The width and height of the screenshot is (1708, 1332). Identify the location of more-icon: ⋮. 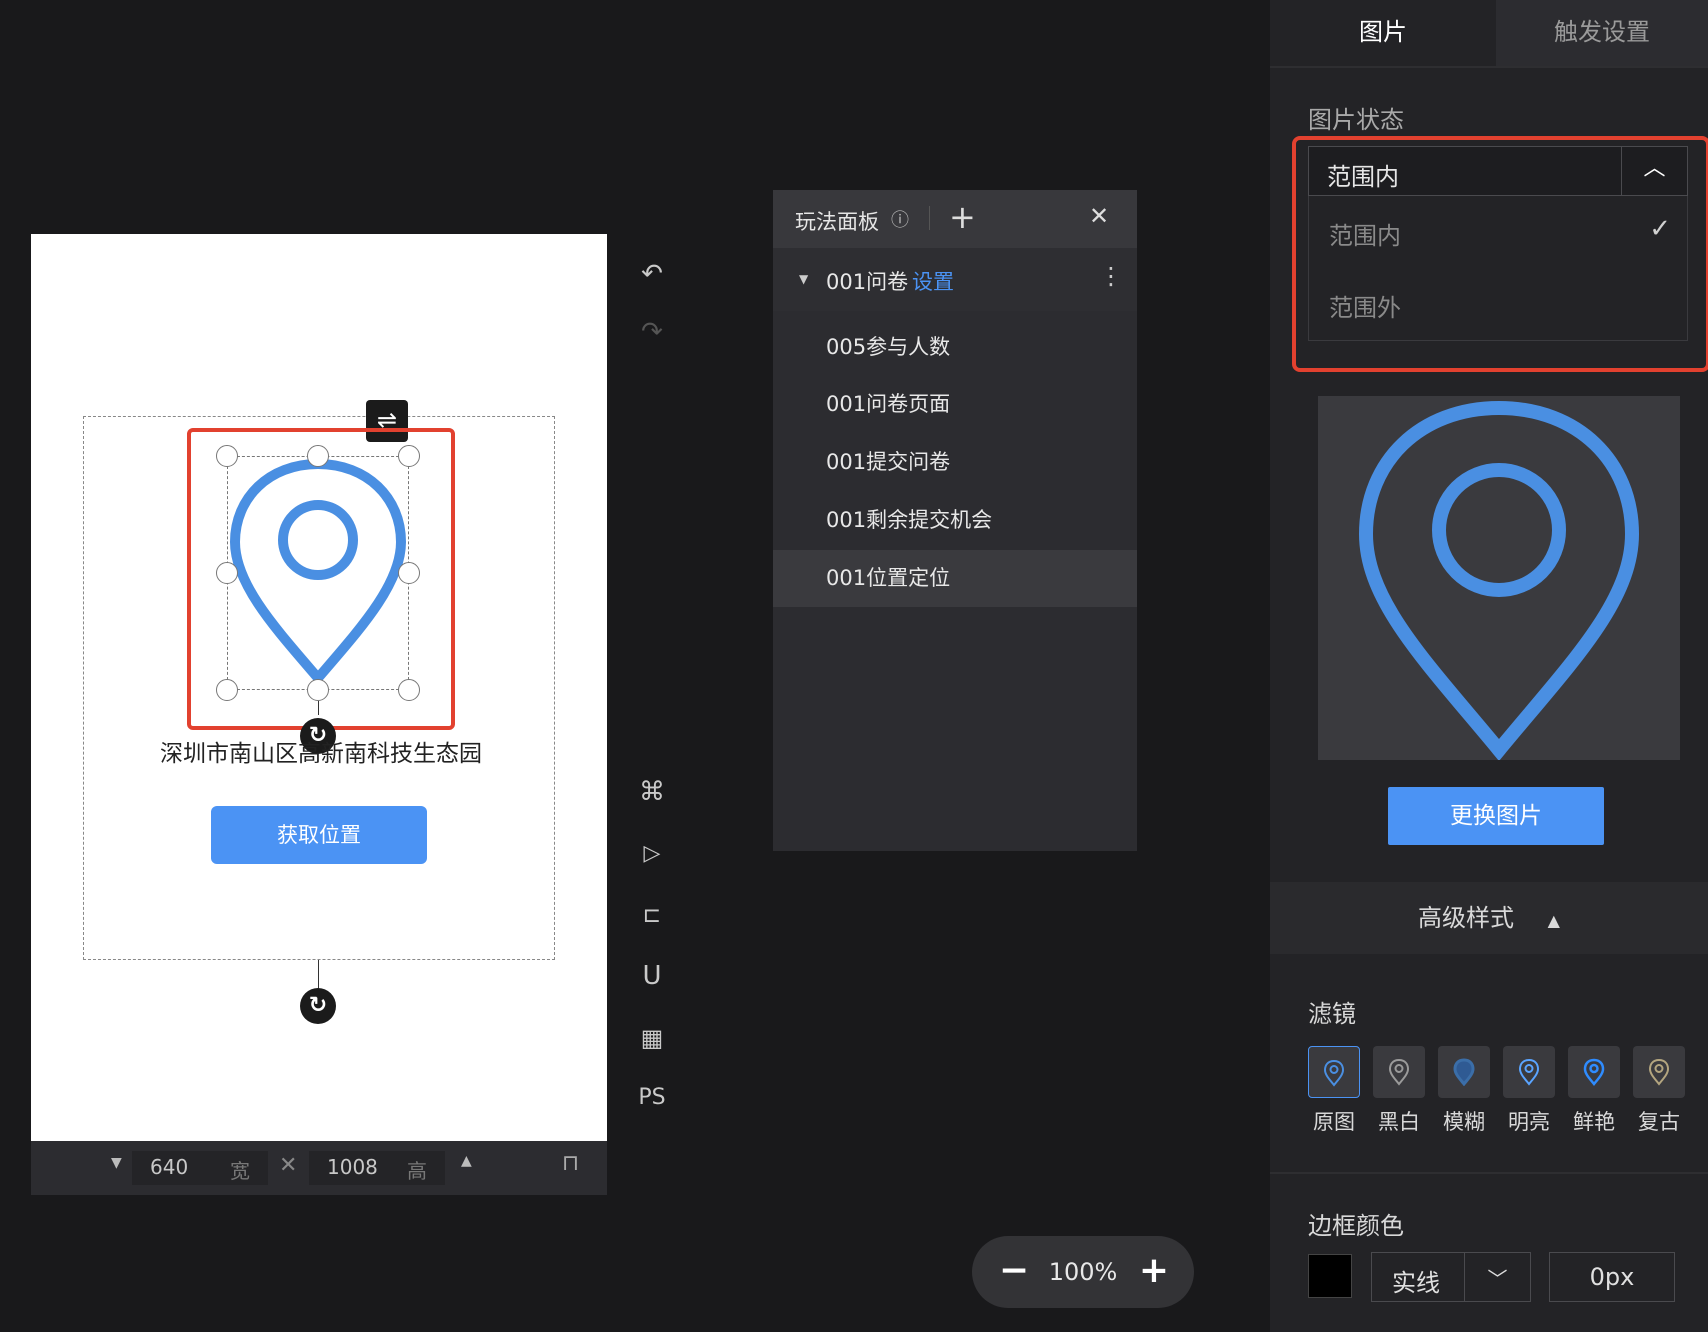
(1111, 276).